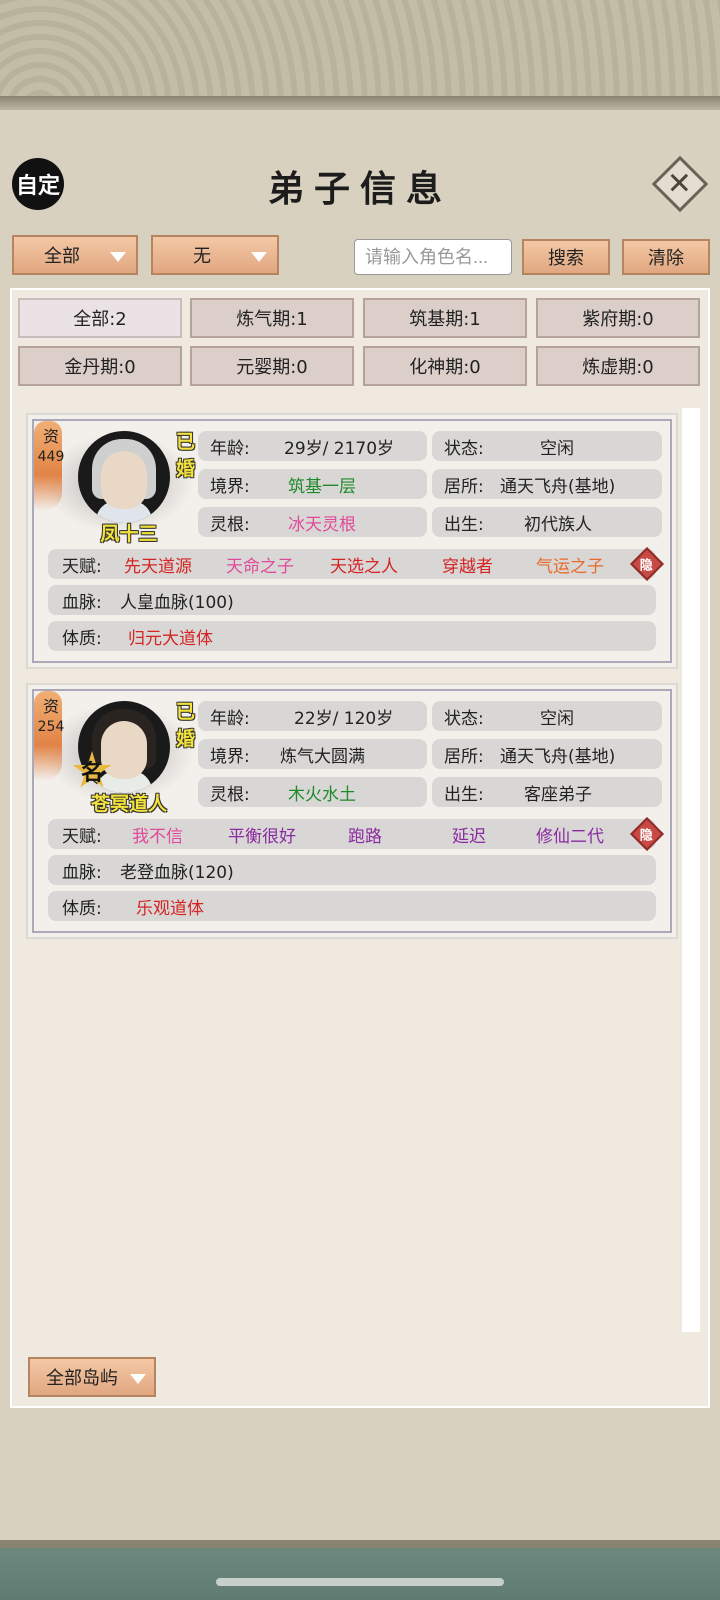  I want to click on talent-key: 天赋:, so click(82, 836).